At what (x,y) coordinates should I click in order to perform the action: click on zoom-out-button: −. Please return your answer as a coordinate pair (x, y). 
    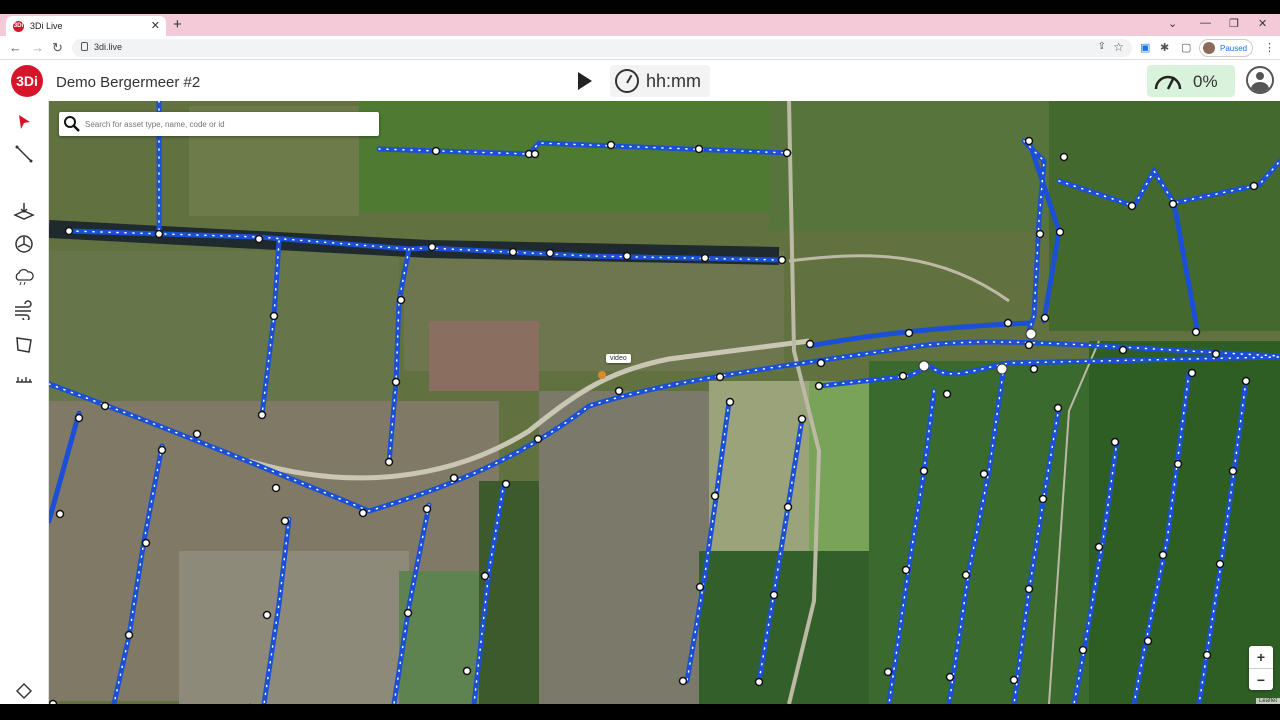
    Looking at the image, I should click on (1261, 679).